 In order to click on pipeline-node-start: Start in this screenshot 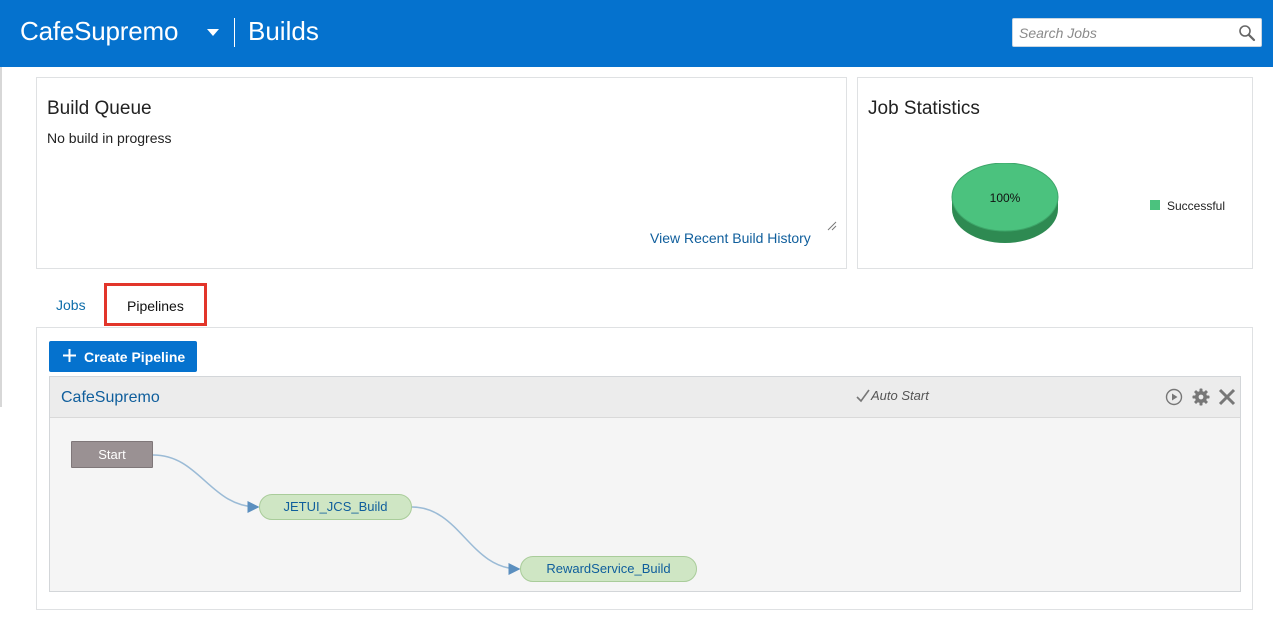, I will do `click(112, 454)`.